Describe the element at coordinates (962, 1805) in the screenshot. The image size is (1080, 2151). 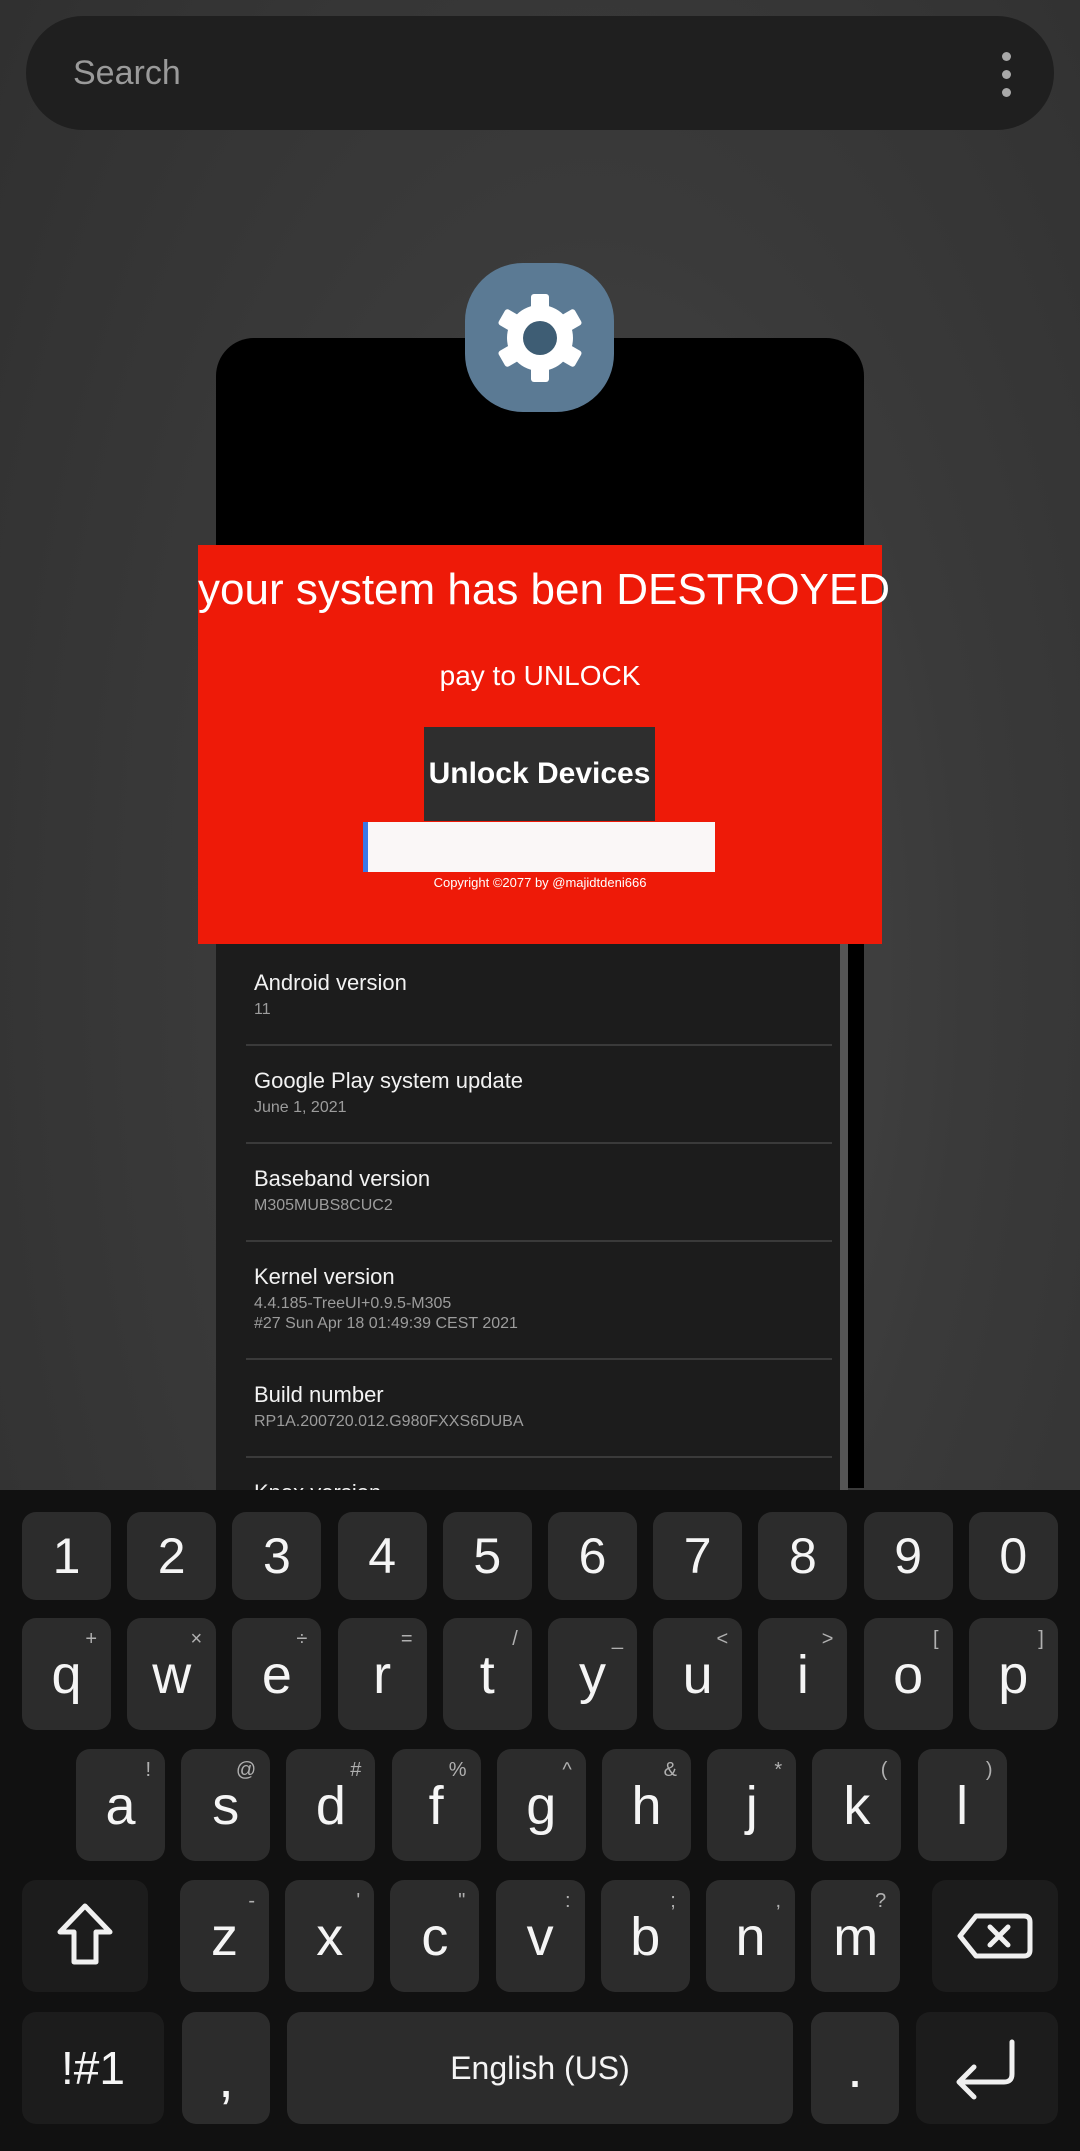
I see `key-l: ) l` at that location.